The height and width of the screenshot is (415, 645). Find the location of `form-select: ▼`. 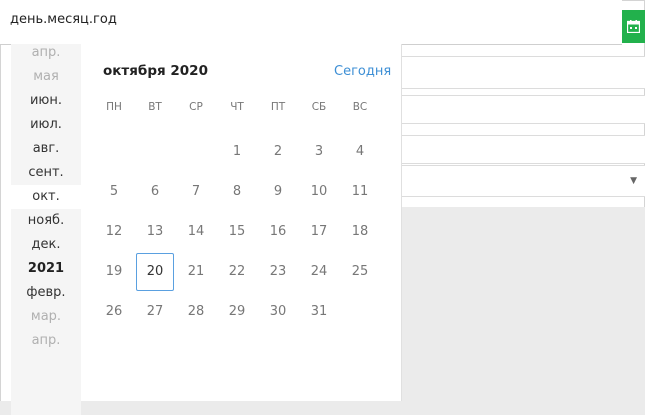

form-select: ▼ is located at coordinates (521, 181).